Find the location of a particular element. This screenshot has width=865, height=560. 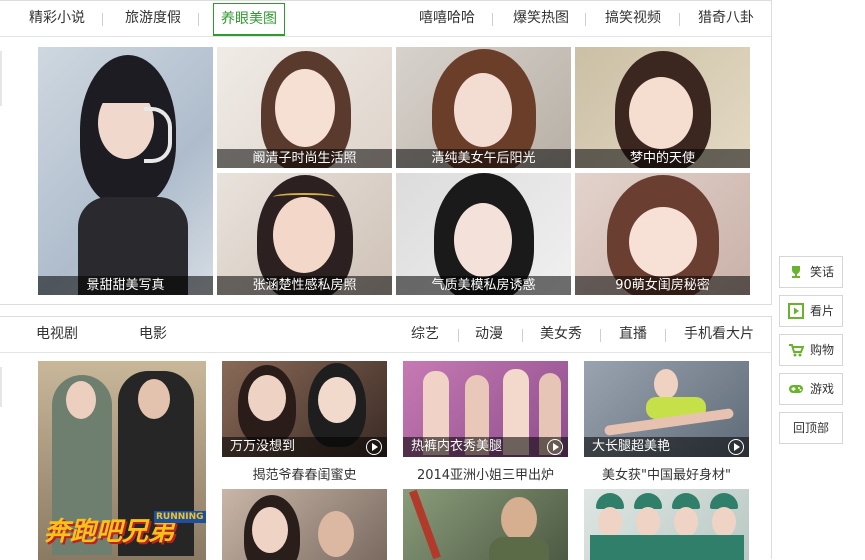

photo-tile: 张涵楚性感私房照 is located at coordinates (304, 234).